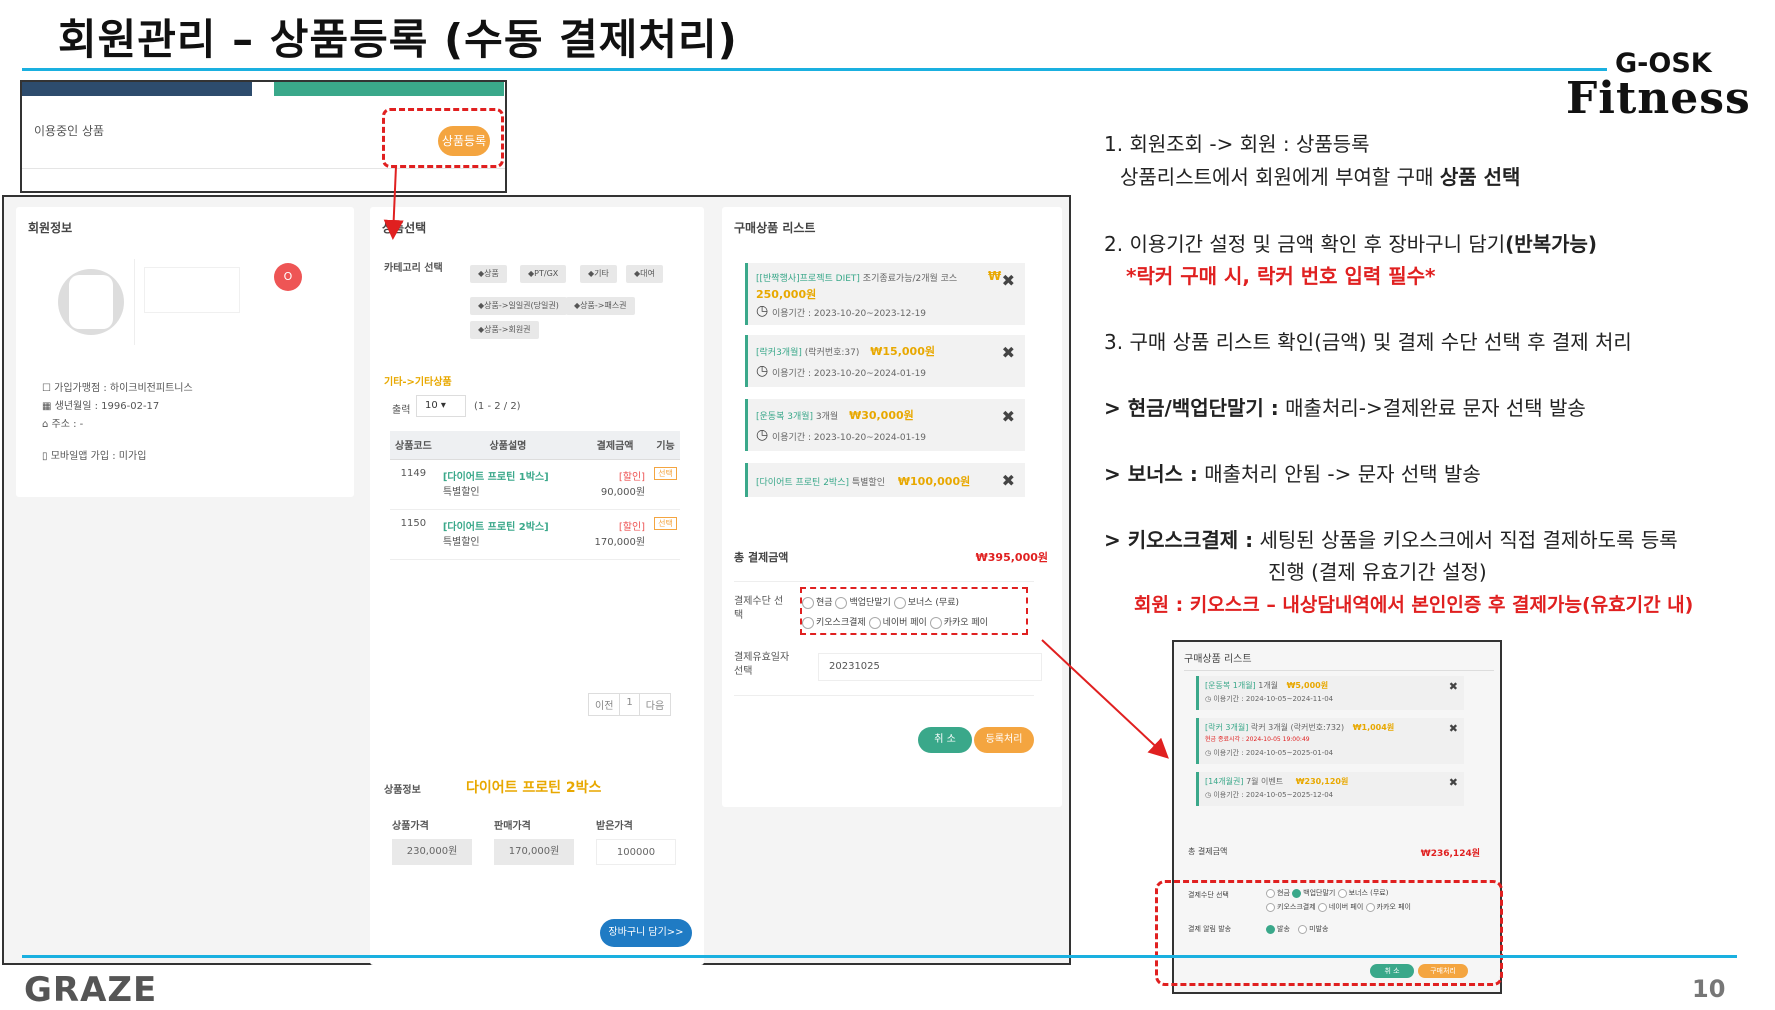  What do you see at coordinates (1345, 408) in the screenshot?
I see `case-cash: > 현금/백업단말기 : 매출처리->결제완료 문자 선택 발송` at bounding box center [1345, 408].